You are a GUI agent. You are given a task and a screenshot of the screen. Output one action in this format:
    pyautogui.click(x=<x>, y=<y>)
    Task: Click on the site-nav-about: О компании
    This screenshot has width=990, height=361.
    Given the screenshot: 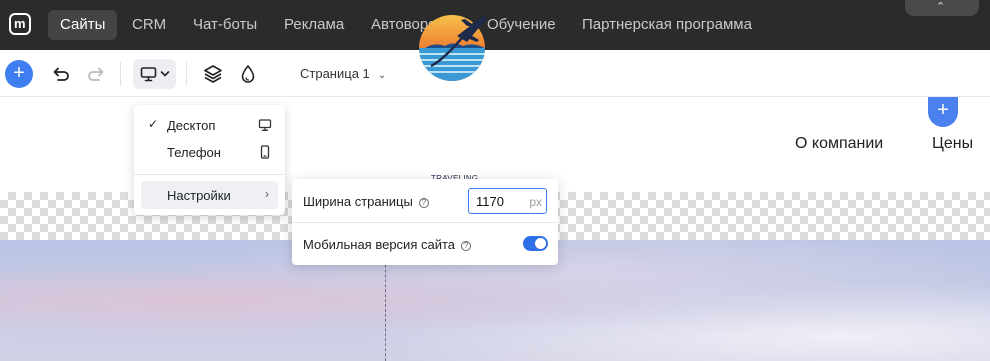 What is the action you would take?
    pyautogui.click(x=839, y=144)
    